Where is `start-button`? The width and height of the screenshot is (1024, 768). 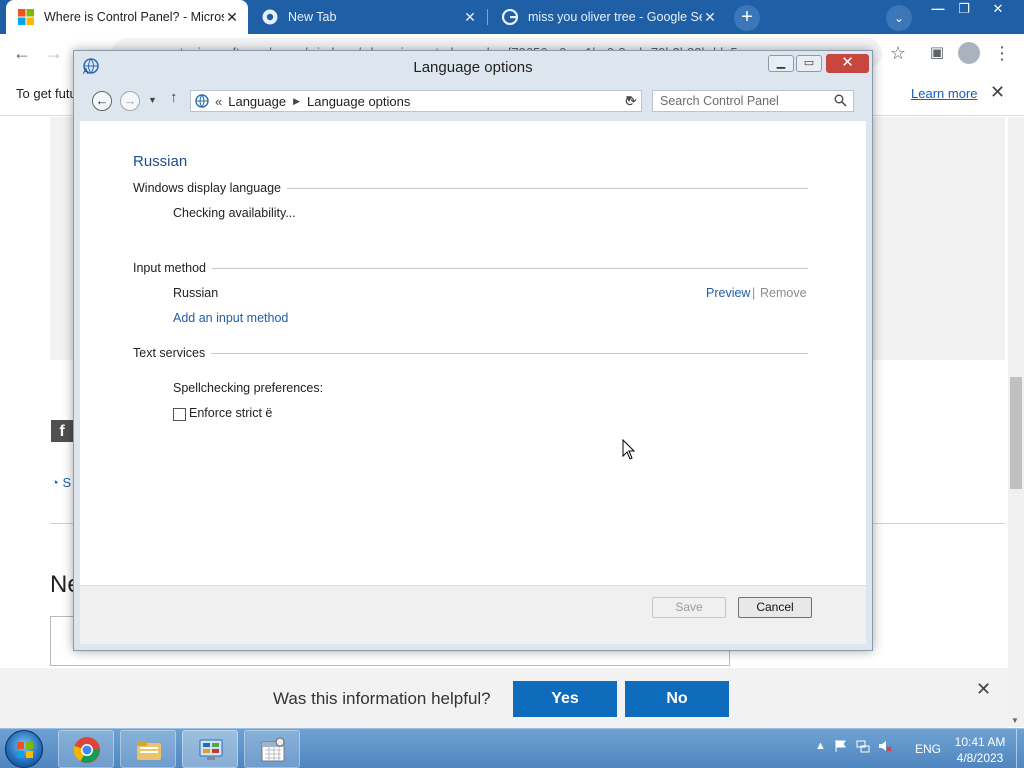 start-button is located at coordinates (24, 749).